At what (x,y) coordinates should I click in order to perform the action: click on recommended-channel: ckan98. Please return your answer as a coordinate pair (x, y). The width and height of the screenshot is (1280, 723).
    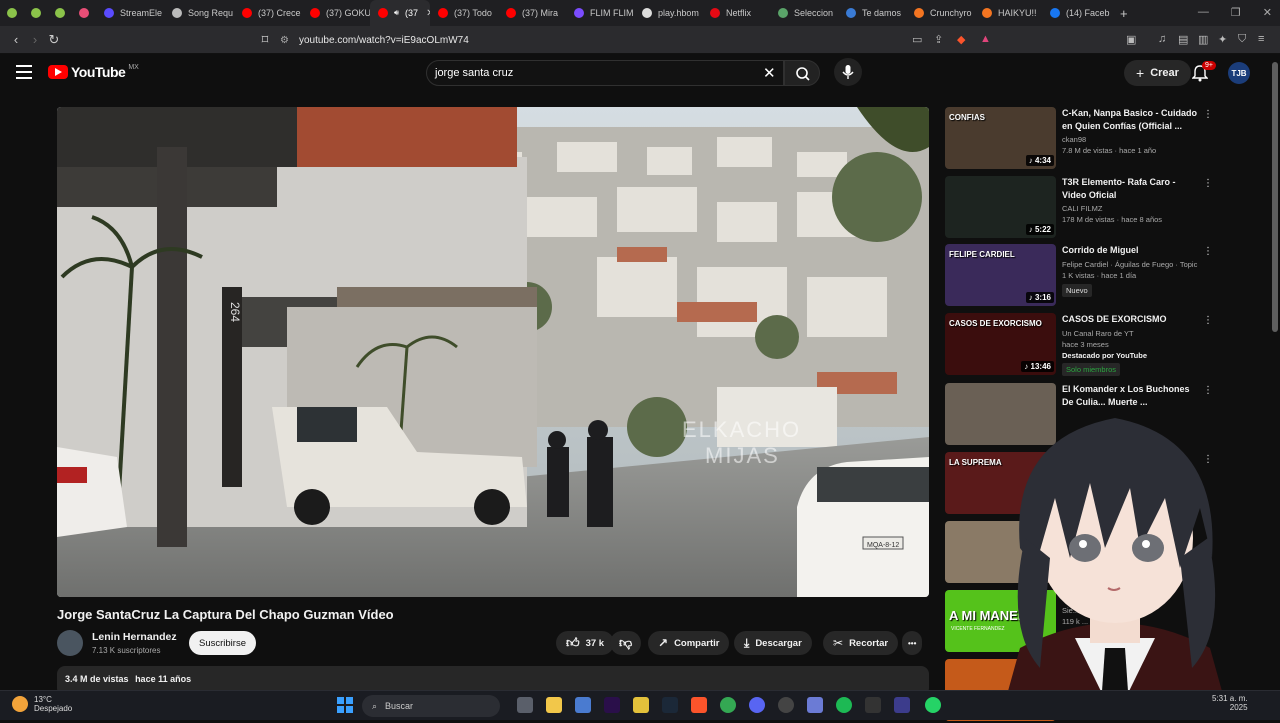
    Looking at the image, I should click on (1074, 139).